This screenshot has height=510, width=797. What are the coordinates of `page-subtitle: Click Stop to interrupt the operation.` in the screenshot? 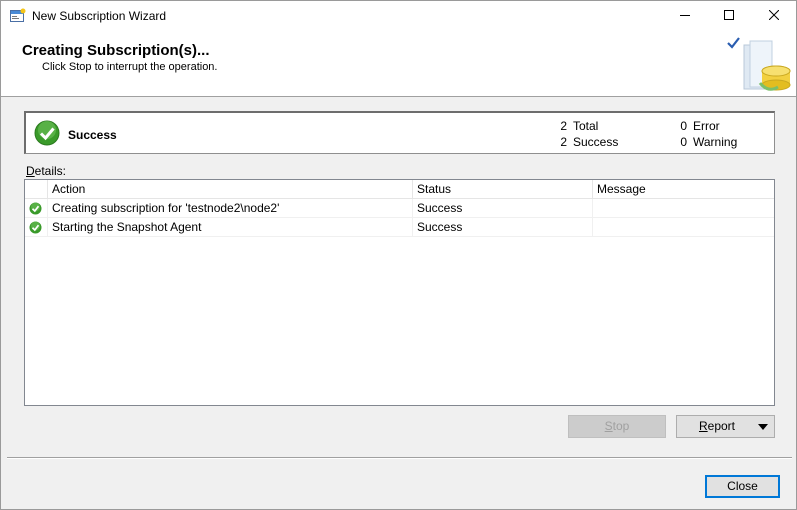 It's located at (130, 67).